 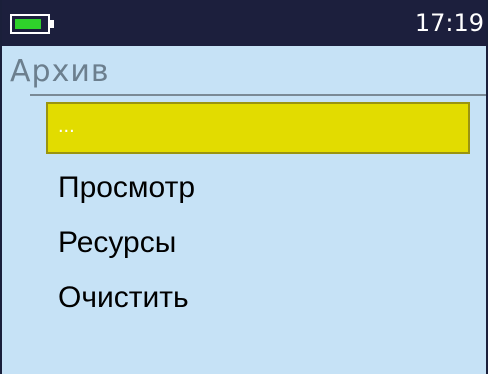 What do you see at coordinates (60, 71) in the screenshot?
I see `page-title: Архив` at bounding box center [60, 71].